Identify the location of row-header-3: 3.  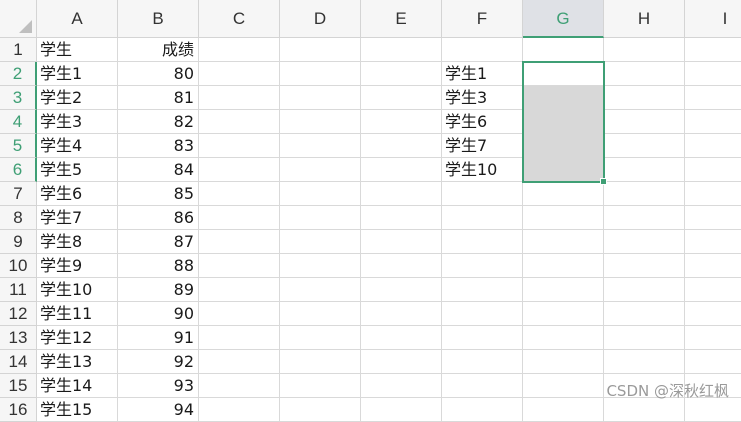
(18, 98).